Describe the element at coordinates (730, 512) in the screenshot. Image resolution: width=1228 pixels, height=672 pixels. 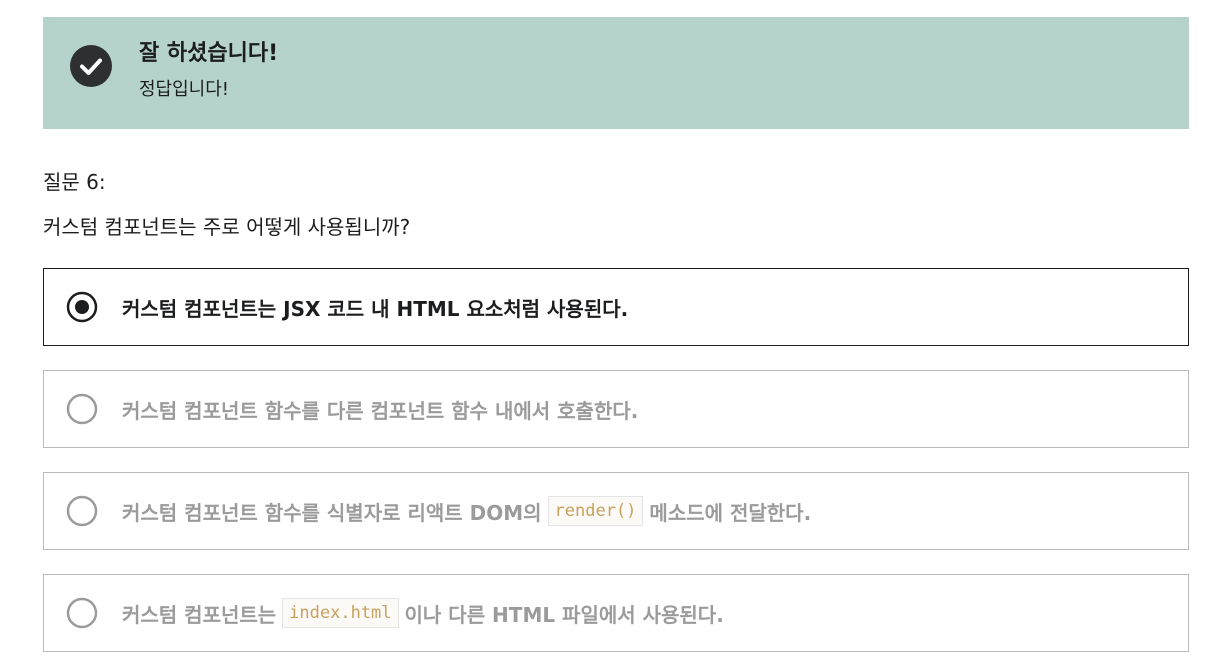
I see `answer-option-text-after: 메소드에 전달한다.` at that location.